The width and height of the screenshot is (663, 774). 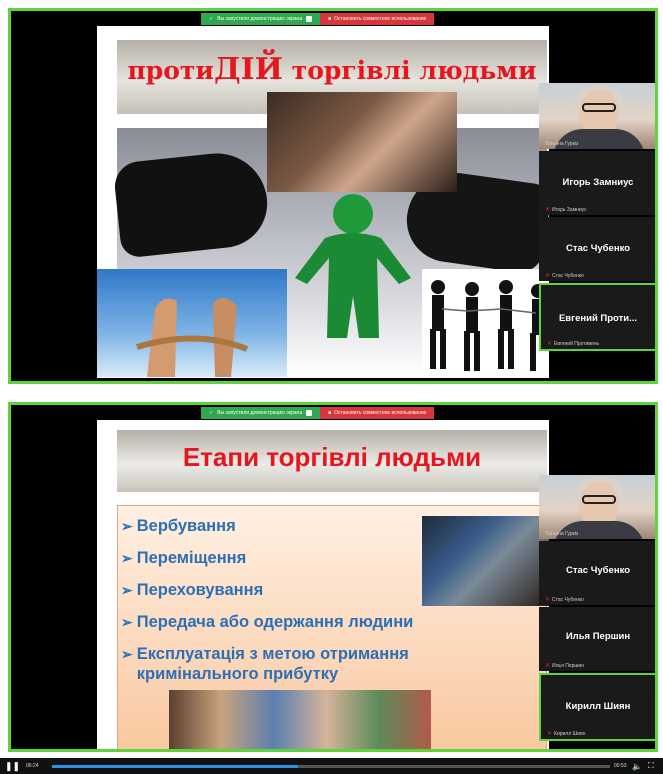 I want to click on participant-name-small: Игорь Замниус, so click(x=569, y=209).